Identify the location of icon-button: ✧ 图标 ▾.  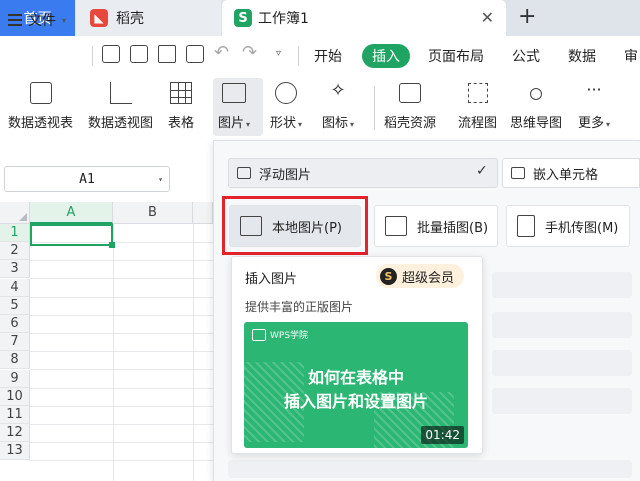
(338, 105).